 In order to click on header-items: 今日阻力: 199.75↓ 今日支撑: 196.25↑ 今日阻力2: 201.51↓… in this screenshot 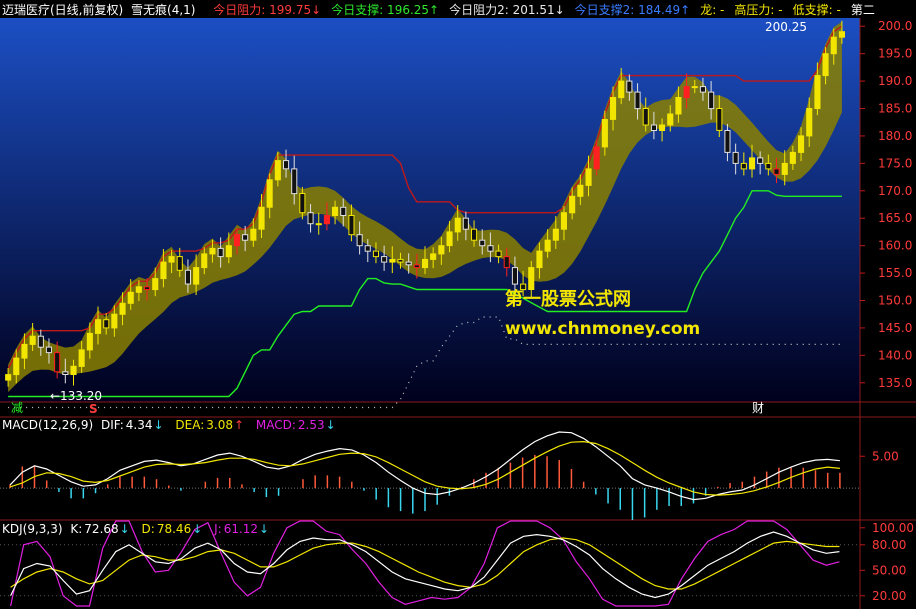, I will do `click(549, 10)`.